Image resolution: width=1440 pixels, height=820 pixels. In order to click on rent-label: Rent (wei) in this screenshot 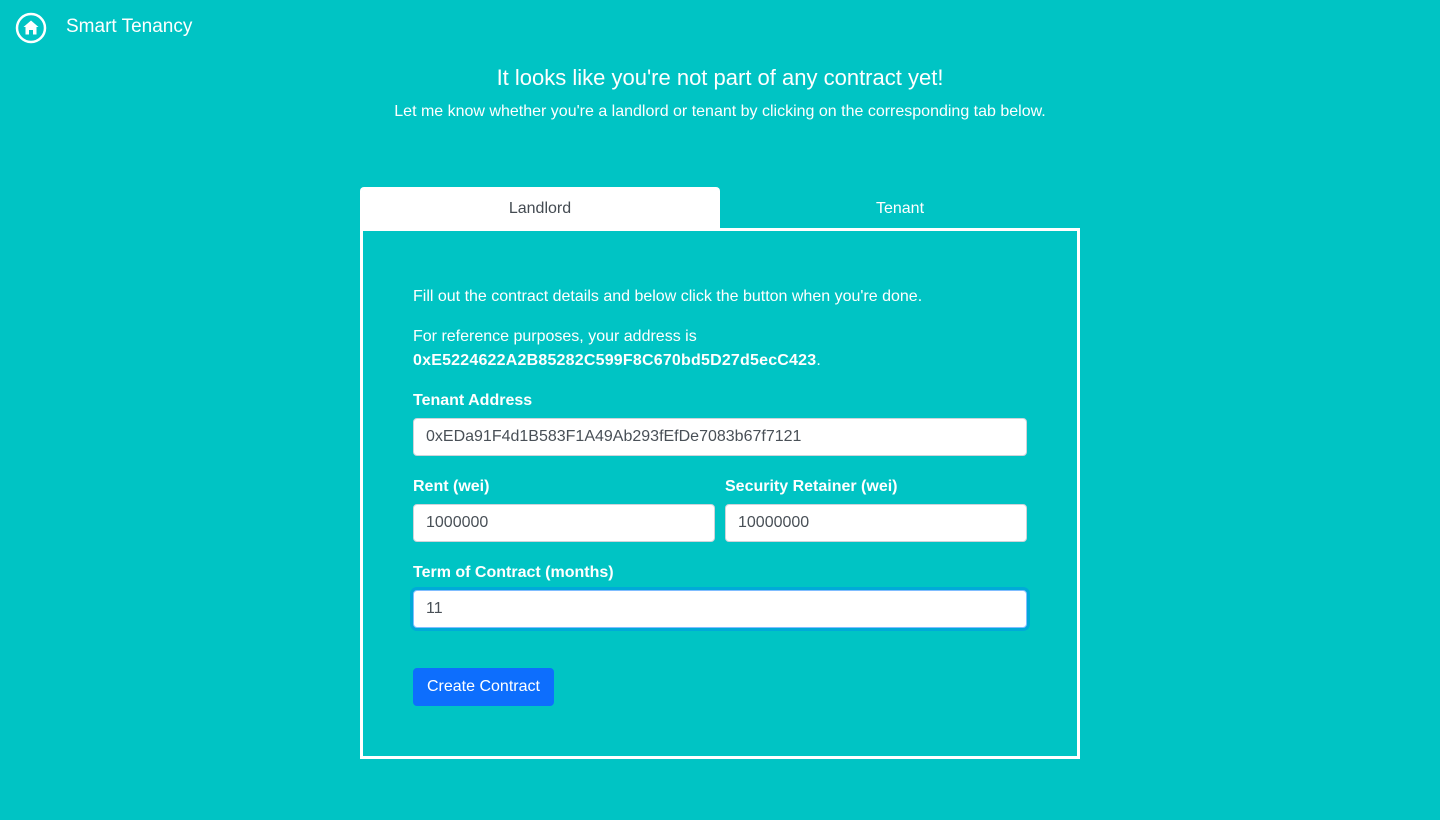, I will do `click(451, 486)`.